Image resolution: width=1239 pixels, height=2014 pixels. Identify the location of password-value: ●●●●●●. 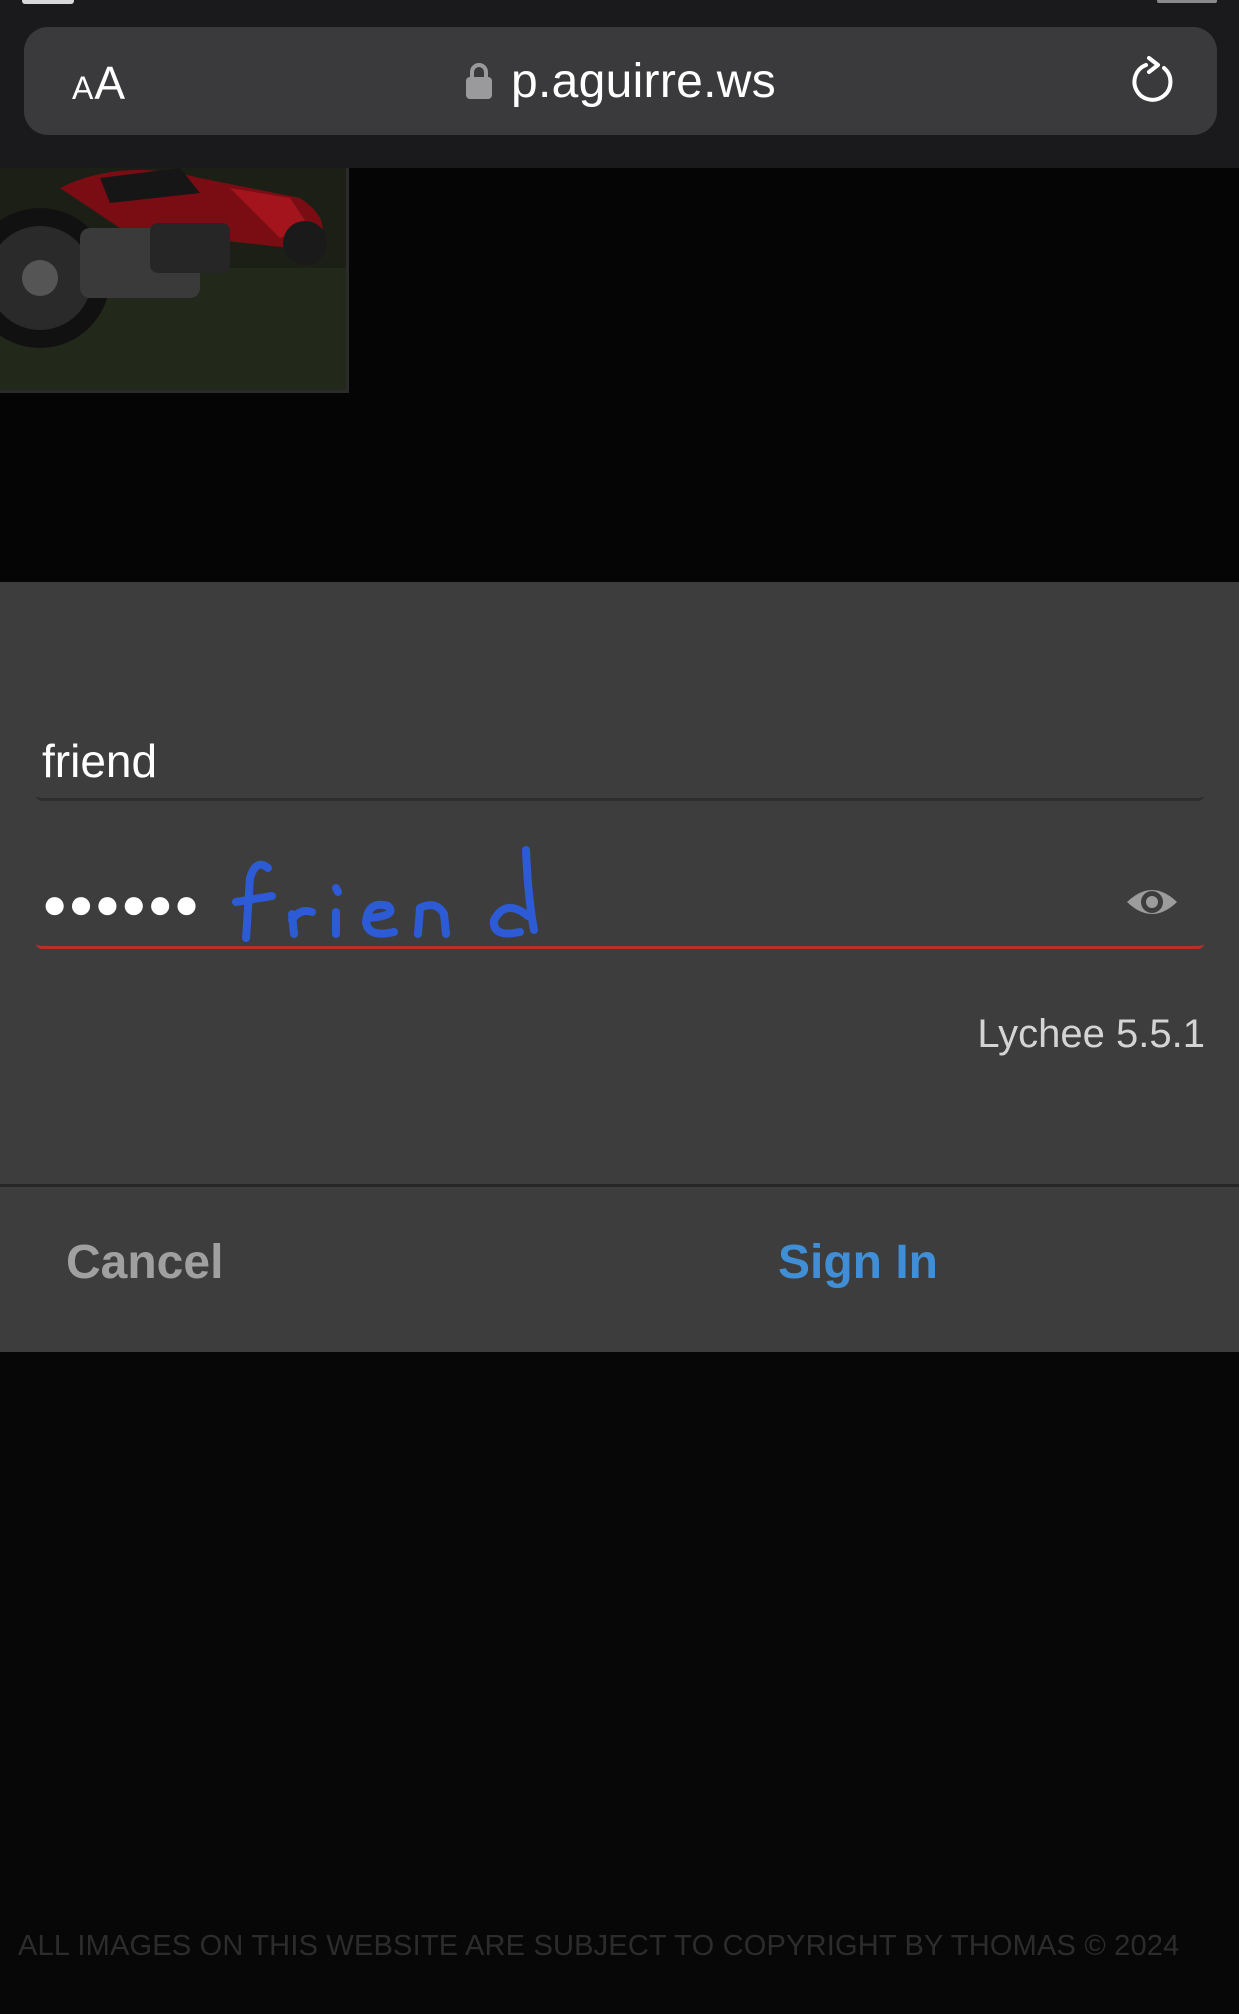
(121, 903).